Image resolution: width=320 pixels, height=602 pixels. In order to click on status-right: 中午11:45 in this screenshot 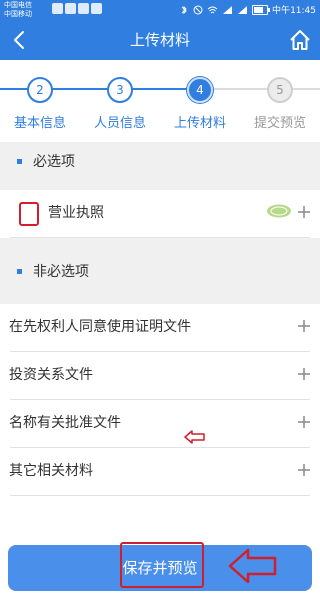, I will do `click(247, 9)`.